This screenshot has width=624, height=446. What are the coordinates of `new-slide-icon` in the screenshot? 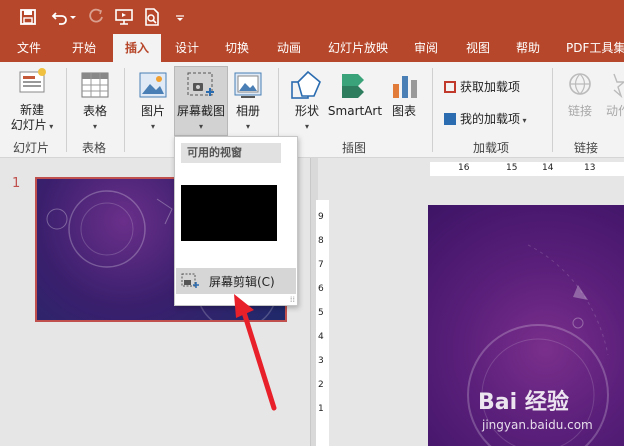 It's located at (32, 83).